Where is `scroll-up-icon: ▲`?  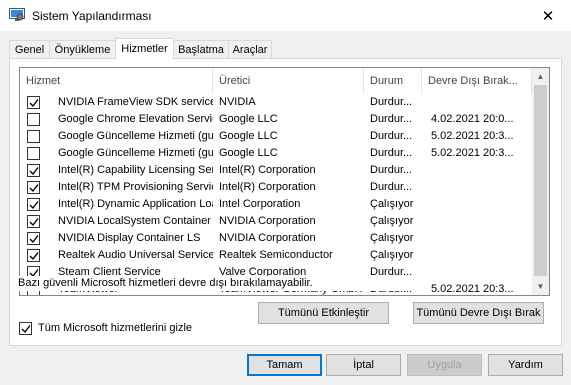
scroll-up-icon: ▲ is located at coordinates (540, 76).